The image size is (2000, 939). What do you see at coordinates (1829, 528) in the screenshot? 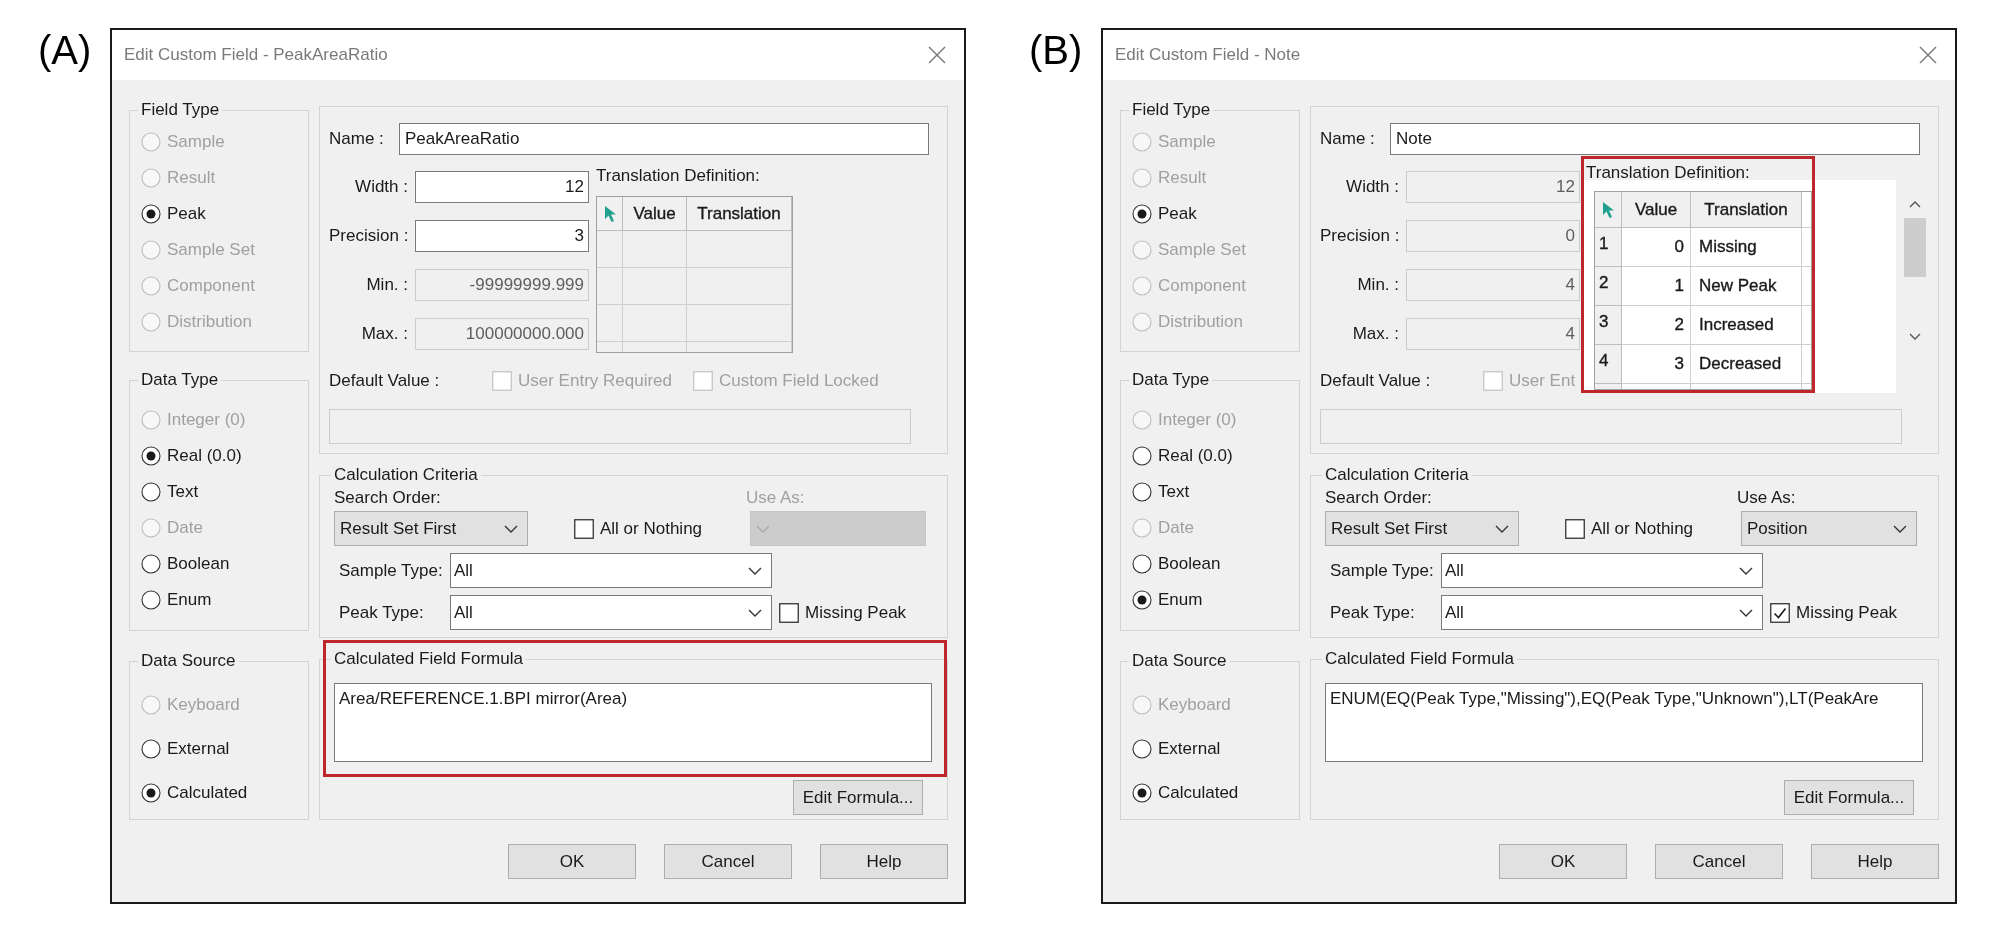
I see `dropdown: Position` at bounding box center [1829, 528].